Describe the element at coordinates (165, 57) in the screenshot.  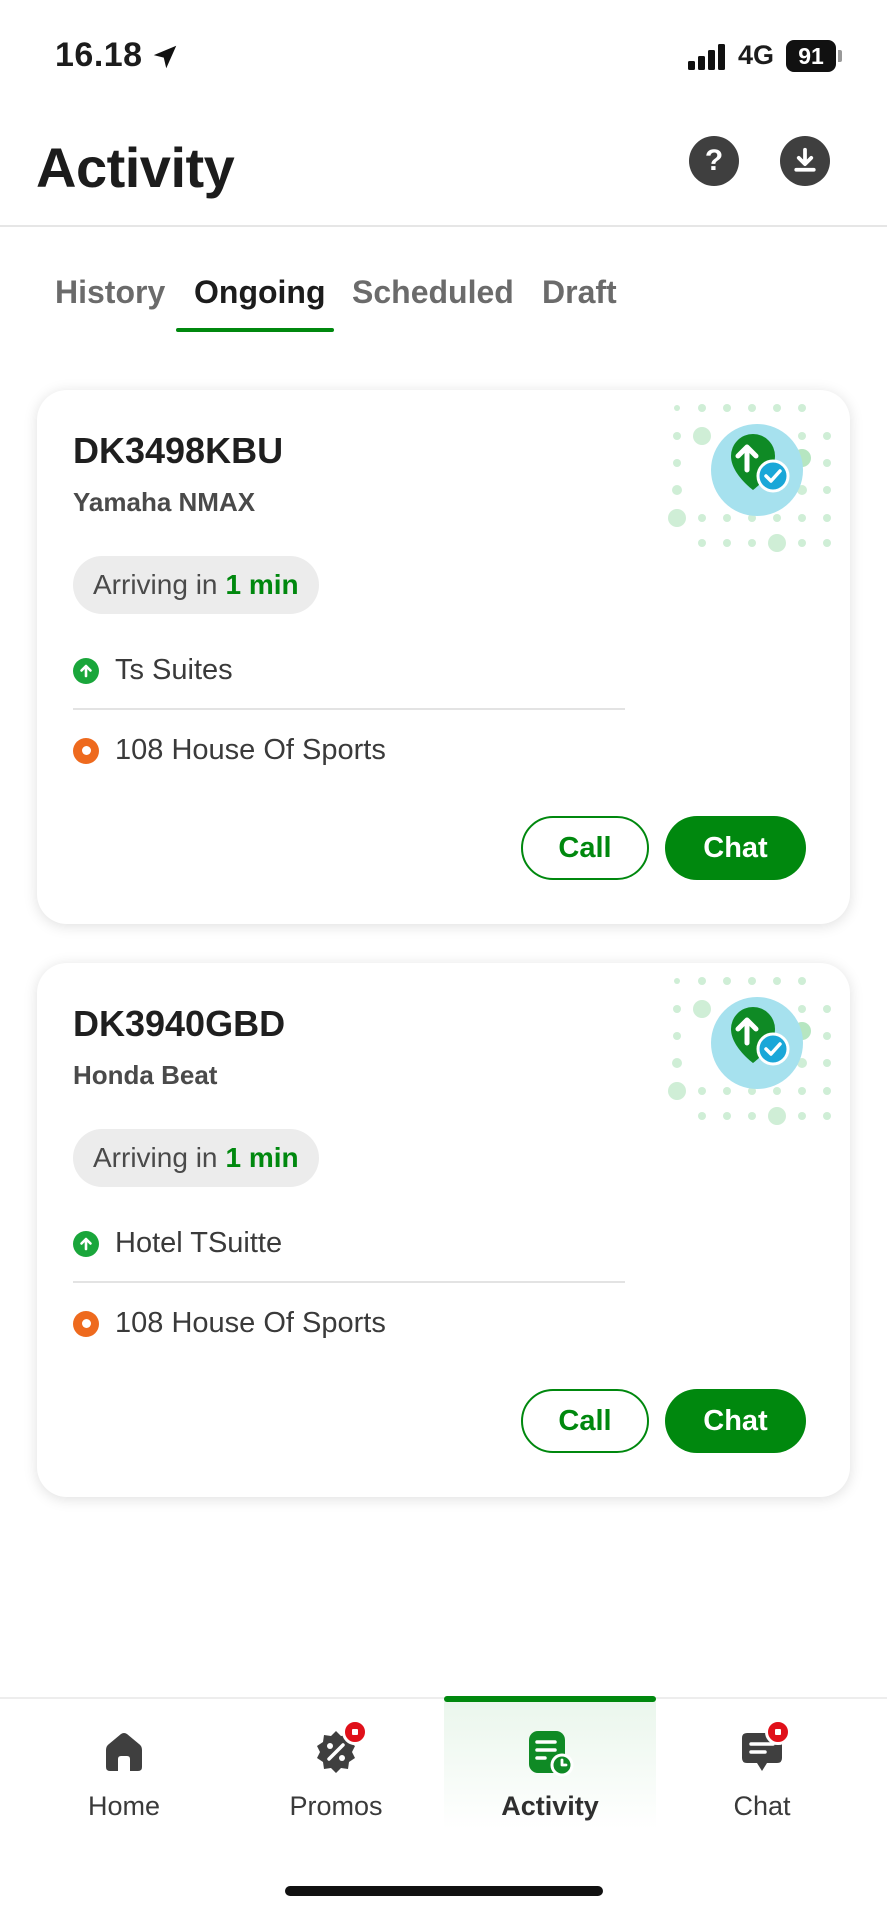
I see `location-arrow-icon` at that location.